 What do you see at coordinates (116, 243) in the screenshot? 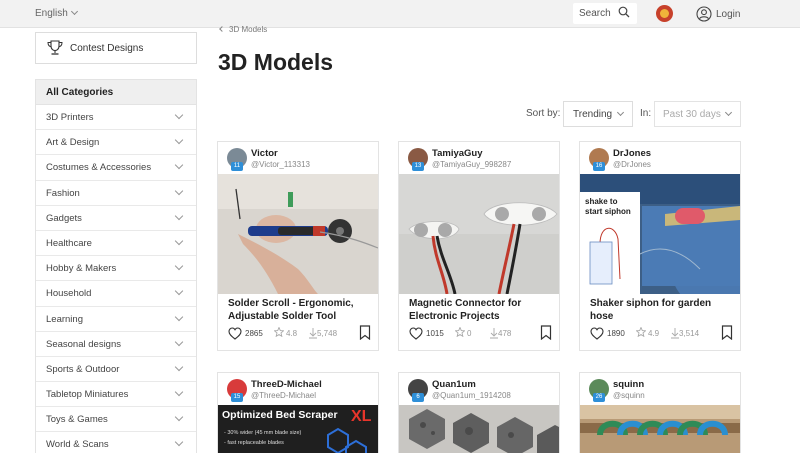
I see `category-item: Healthcare` at bounding box center [116, 243].